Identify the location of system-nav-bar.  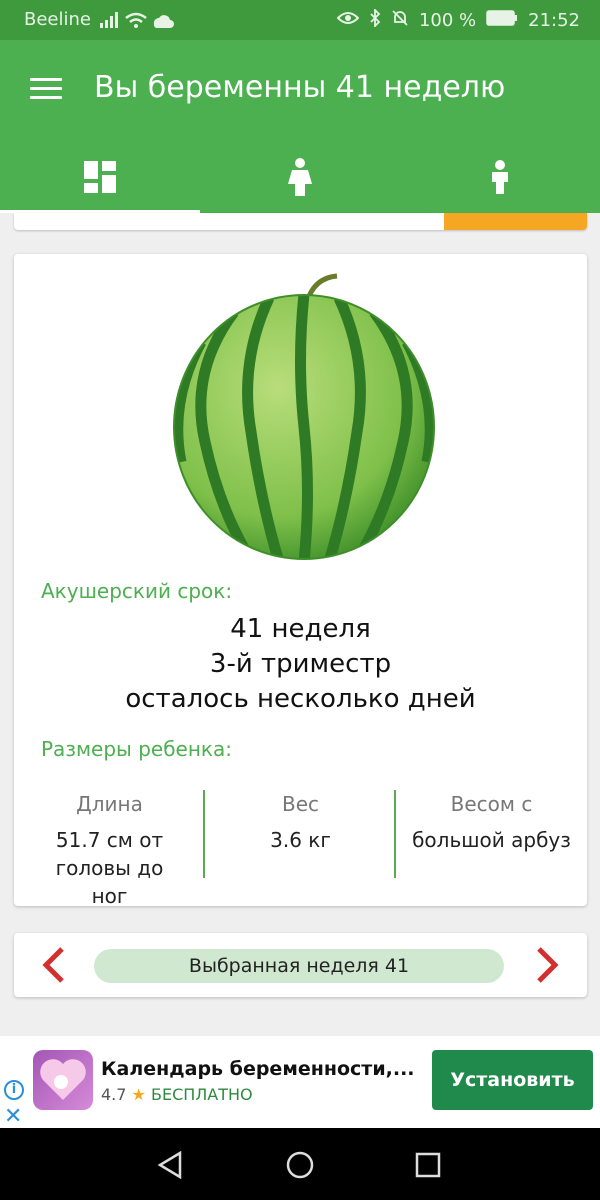
(300, 1164).